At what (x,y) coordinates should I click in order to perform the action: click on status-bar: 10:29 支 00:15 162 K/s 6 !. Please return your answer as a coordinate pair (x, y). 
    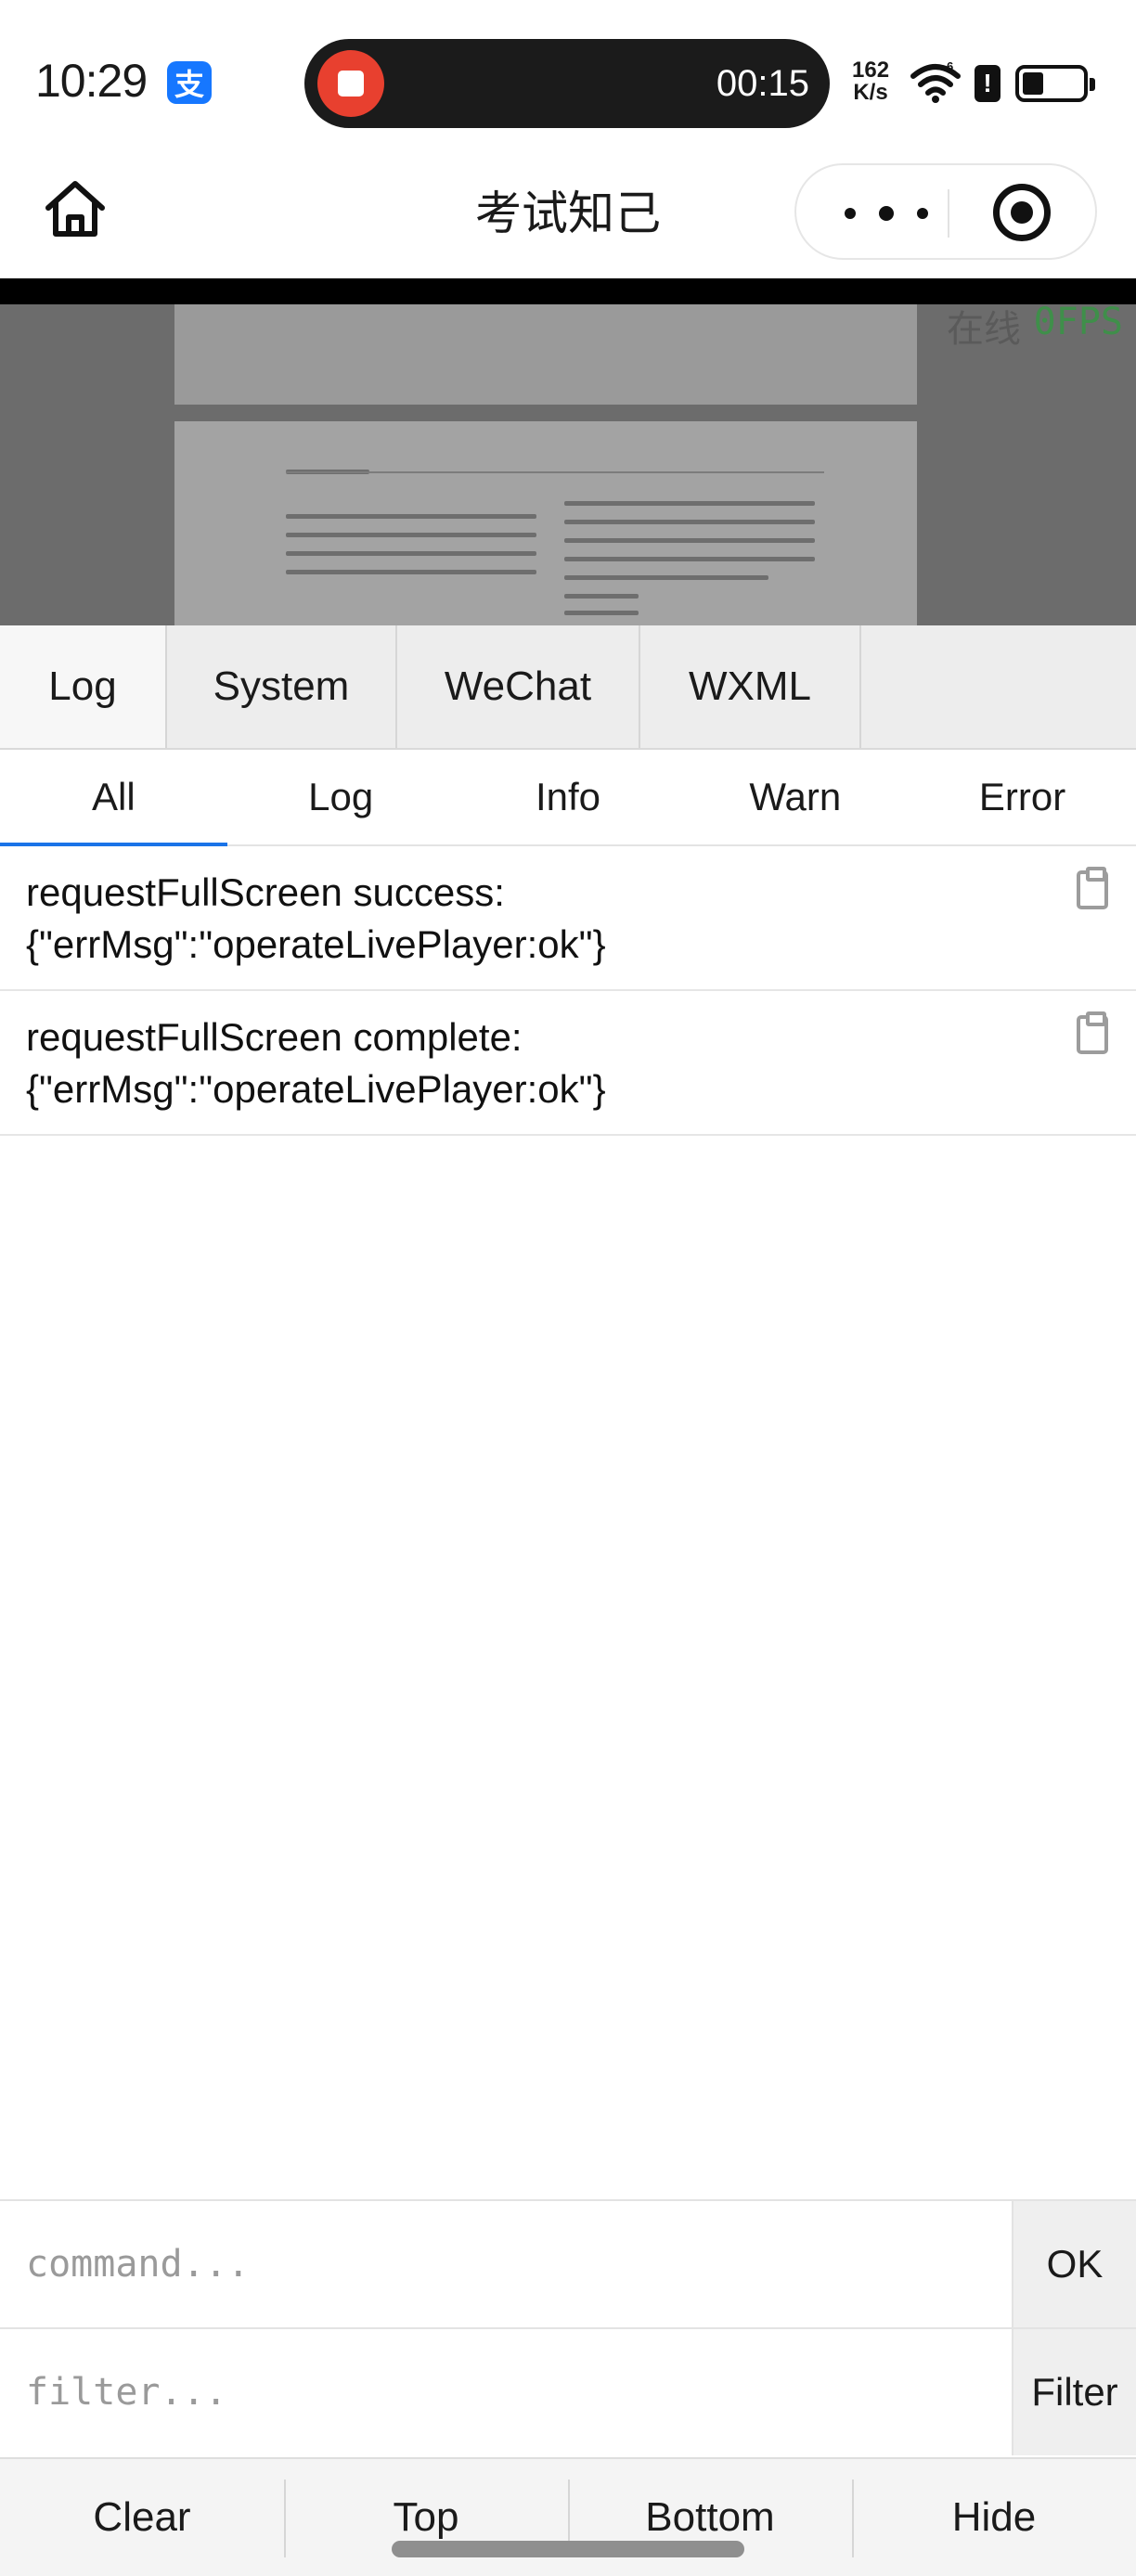
    Looking at the image, I should click on (568, 79).